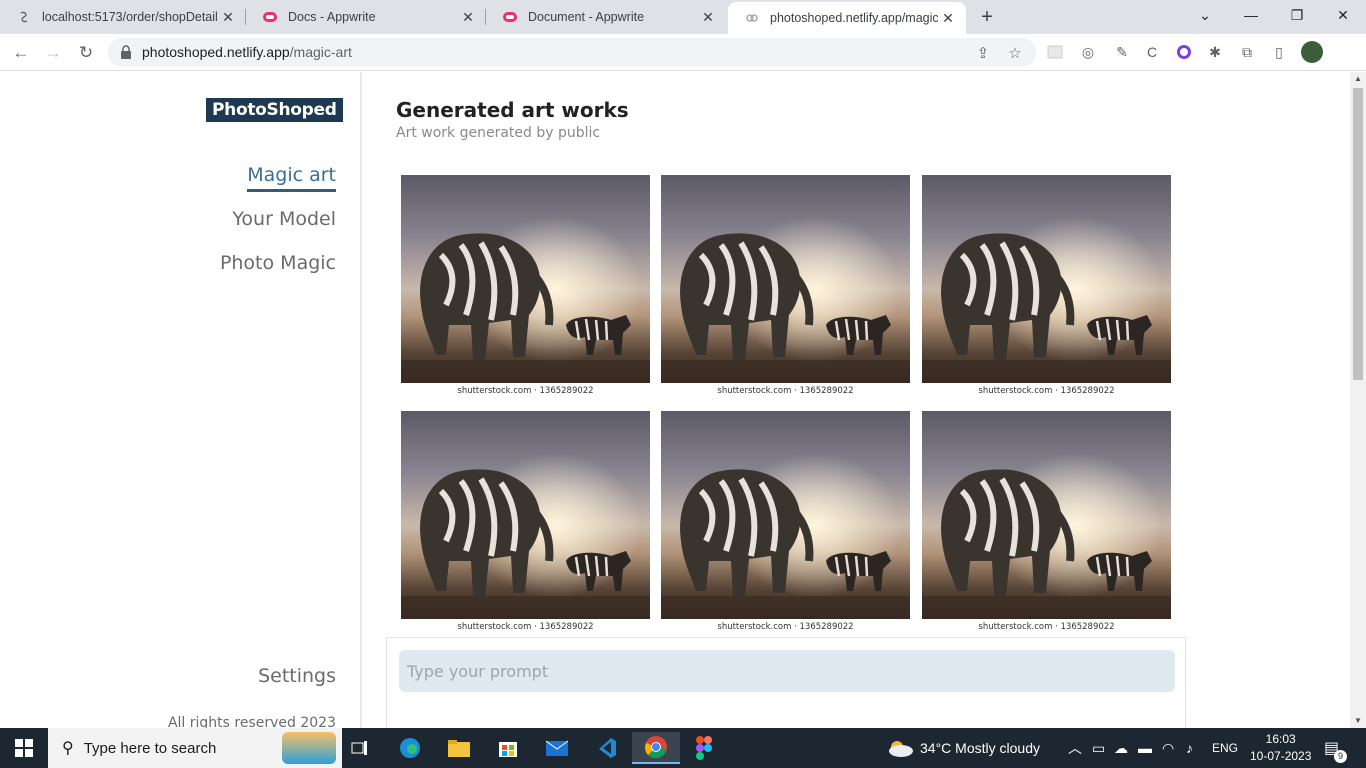 This screenshot has height=768, width=1366. What do you see at coordinates (86, 53) in the screenshot?
I see `reload-icon: ↻` at bounding box center [86, 53].